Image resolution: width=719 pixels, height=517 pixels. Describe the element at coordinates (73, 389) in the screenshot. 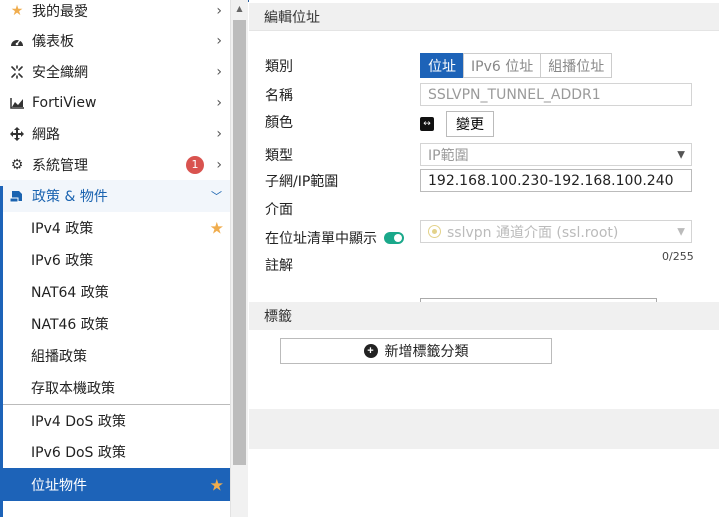

I see `sidebar-item-label: 存取本機政策` at that location.